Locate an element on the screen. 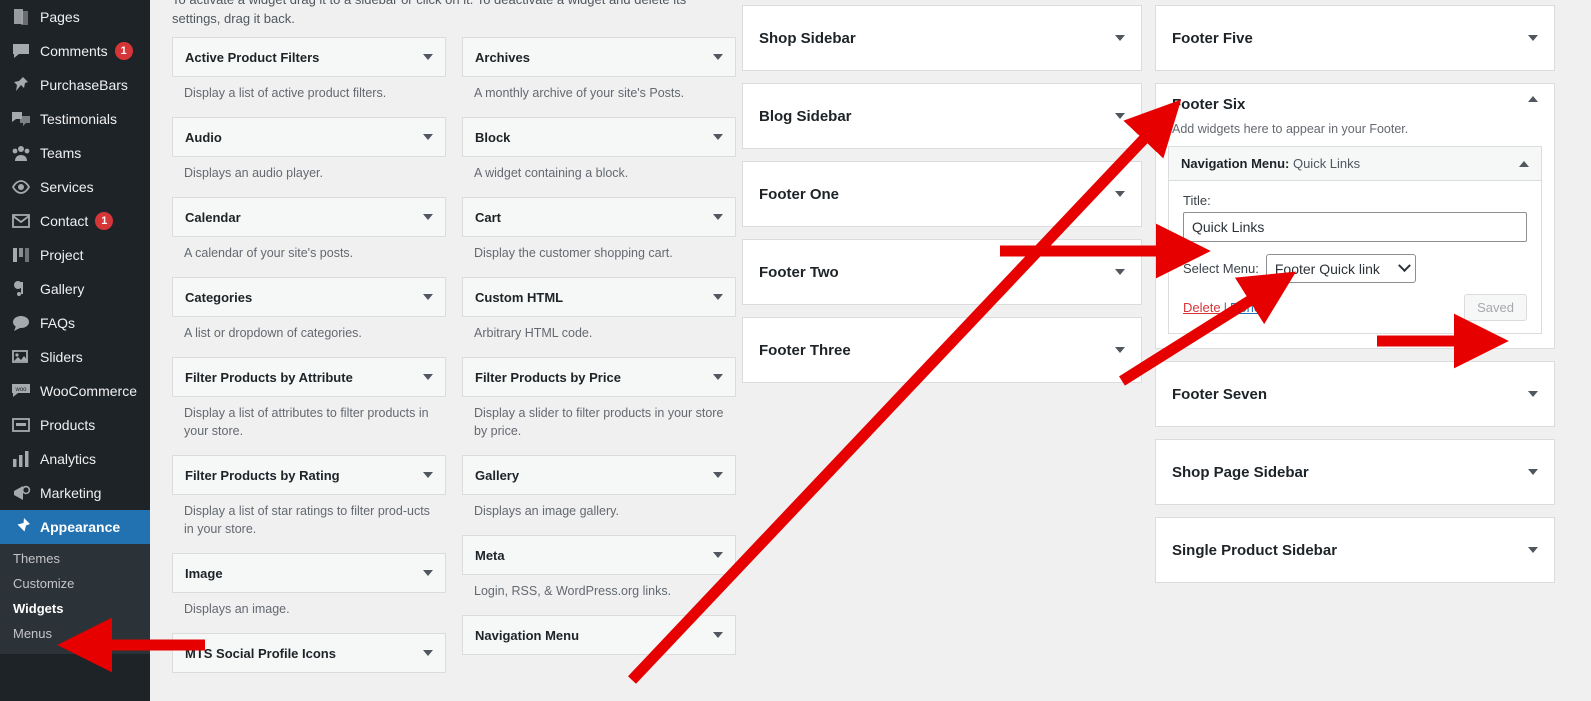  sidebar-panel-header: Footer One is located at coordinates (942, 194).